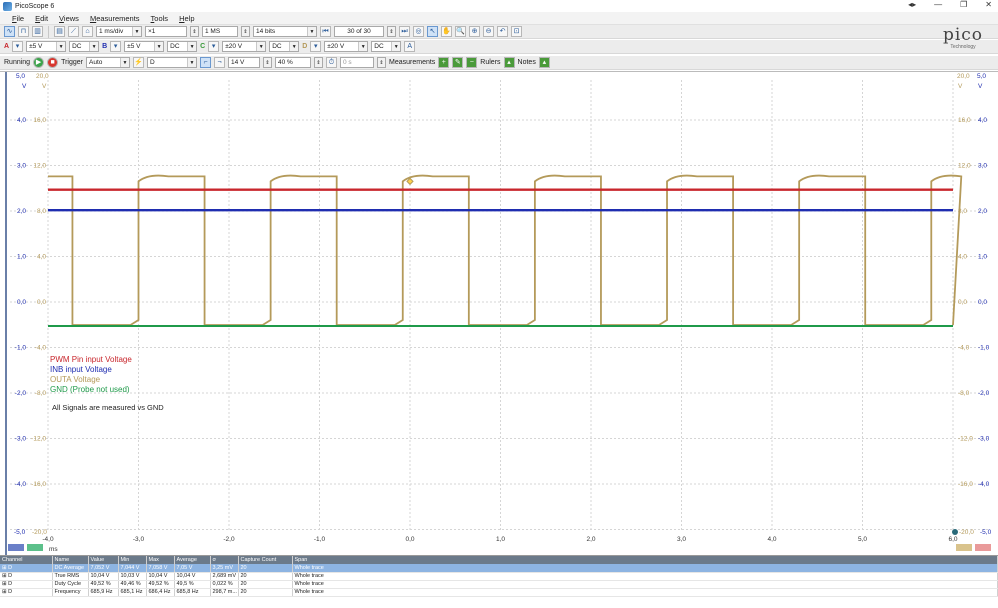 The image size is (998, 608). I want to click on zoom-multiplier-select: ×1, so click(166, 31).